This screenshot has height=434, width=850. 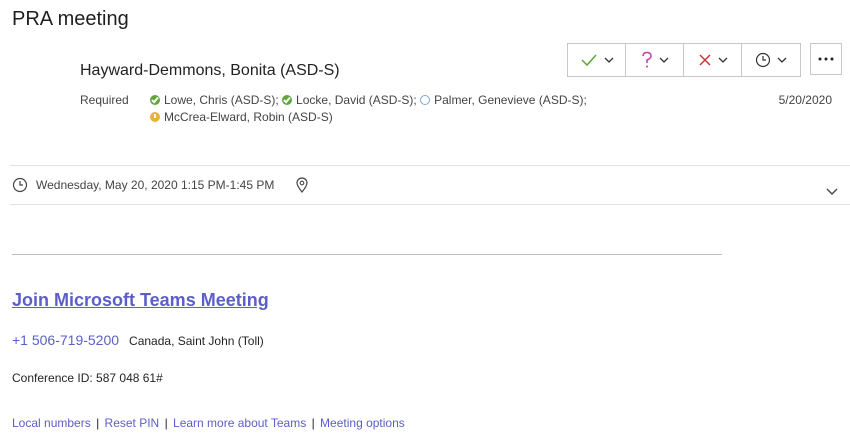 I want to click on response-buttons, so click(x=684, y=60).